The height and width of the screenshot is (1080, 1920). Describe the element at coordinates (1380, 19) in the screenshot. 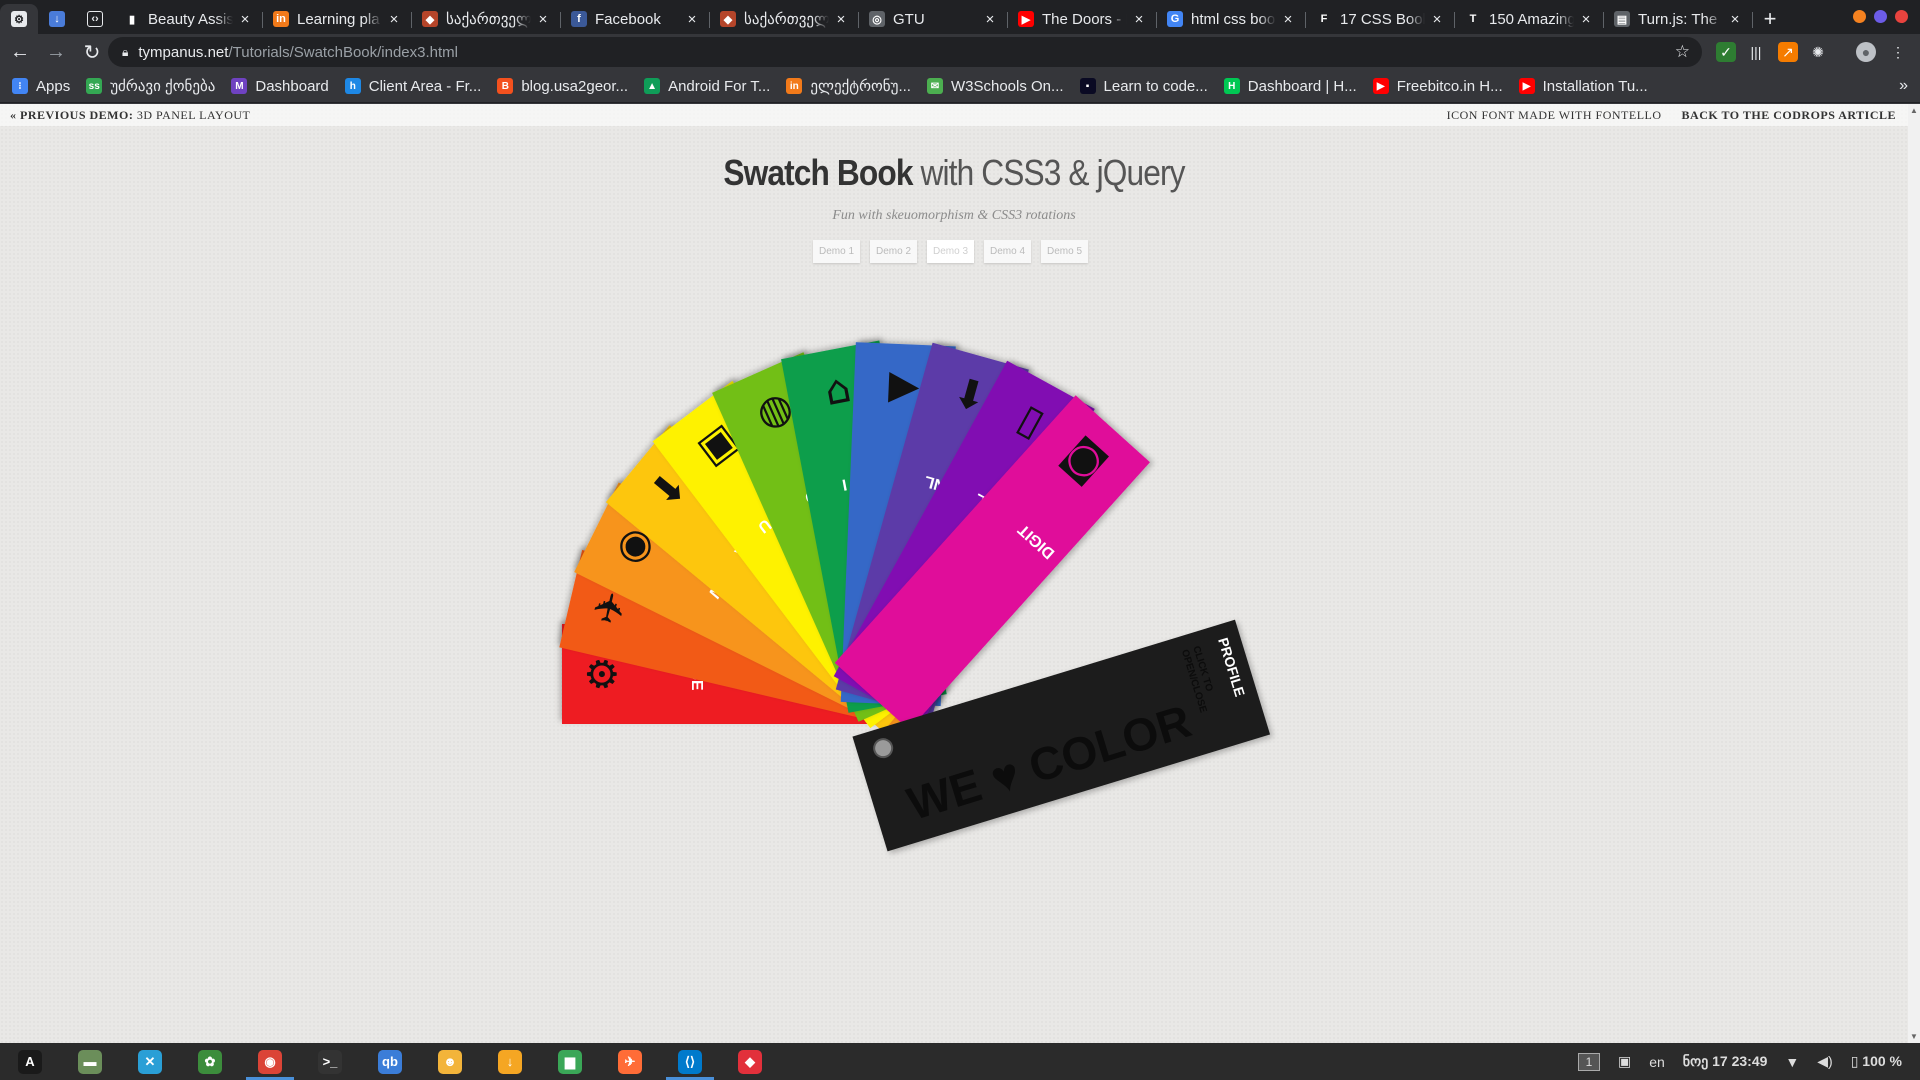

I see `tab: F 17 CSS Book ×` at that location.